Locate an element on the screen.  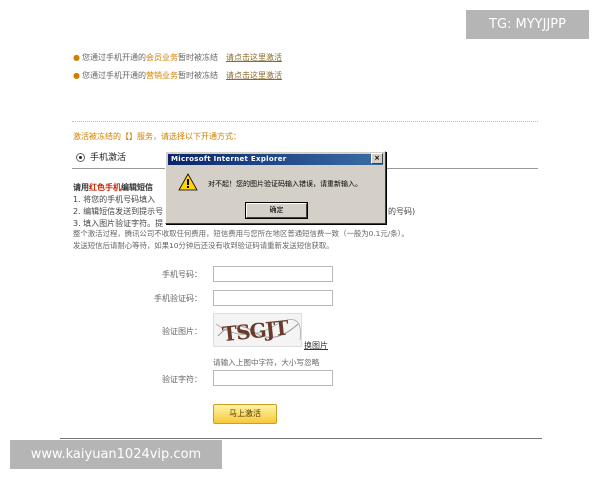
instruction-lead: 请用红色手机编辑短信 is located at coordinates (113, 187).